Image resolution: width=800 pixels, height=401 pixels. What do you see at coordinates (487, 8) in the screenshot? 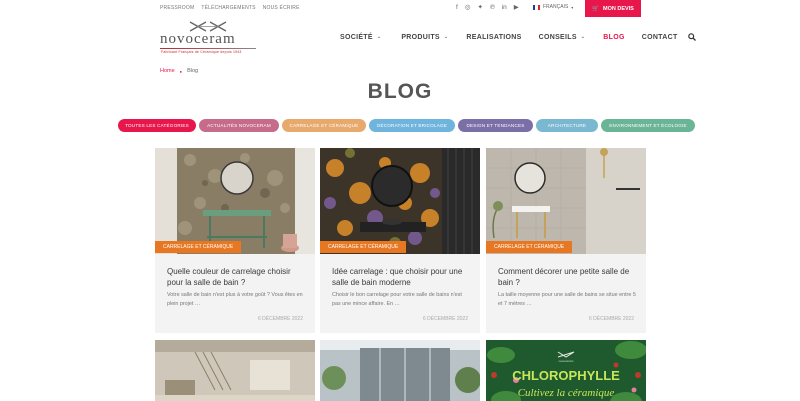
I see `social-links: f ◎ ✦ ℗ in ▶` at bounding box center [487, 8].